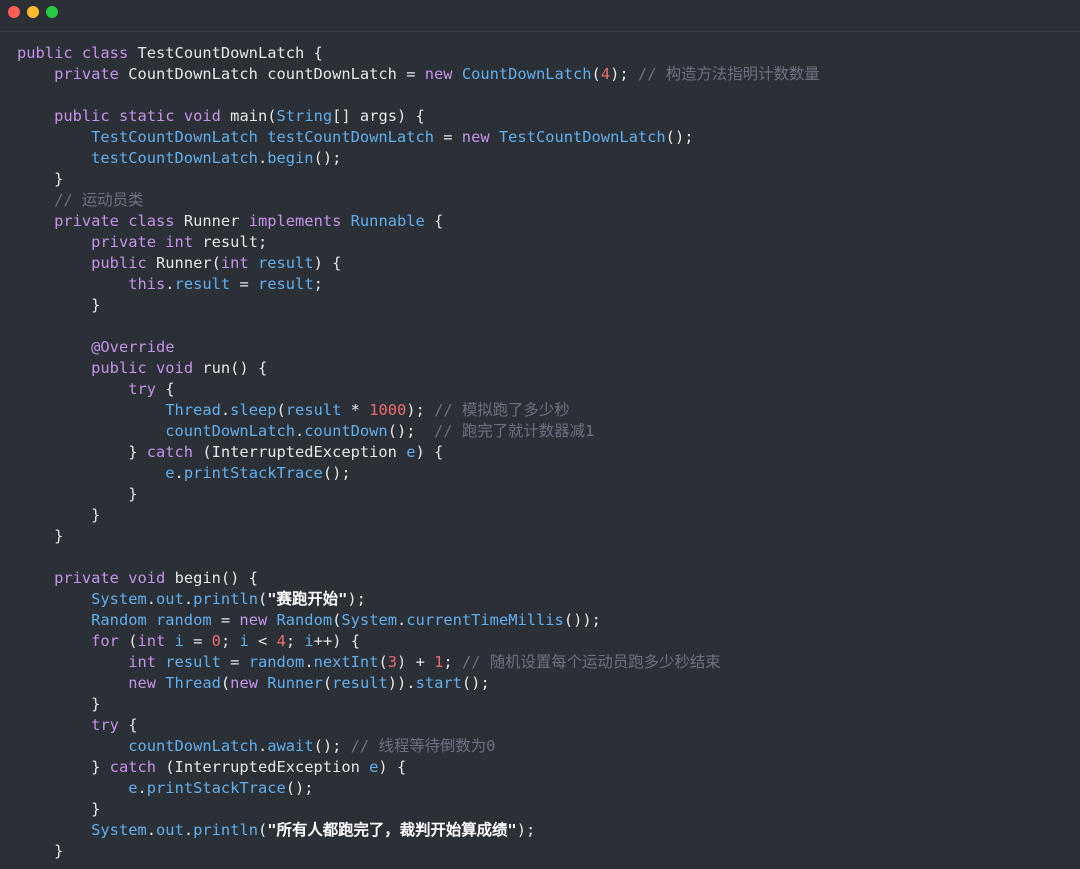 The width and height of the screenshot is (1080, 869). What do you see at coordinates (52, 12) in the screenshot?
I see `maximize-window-icon` at bounding box center [52, 12].